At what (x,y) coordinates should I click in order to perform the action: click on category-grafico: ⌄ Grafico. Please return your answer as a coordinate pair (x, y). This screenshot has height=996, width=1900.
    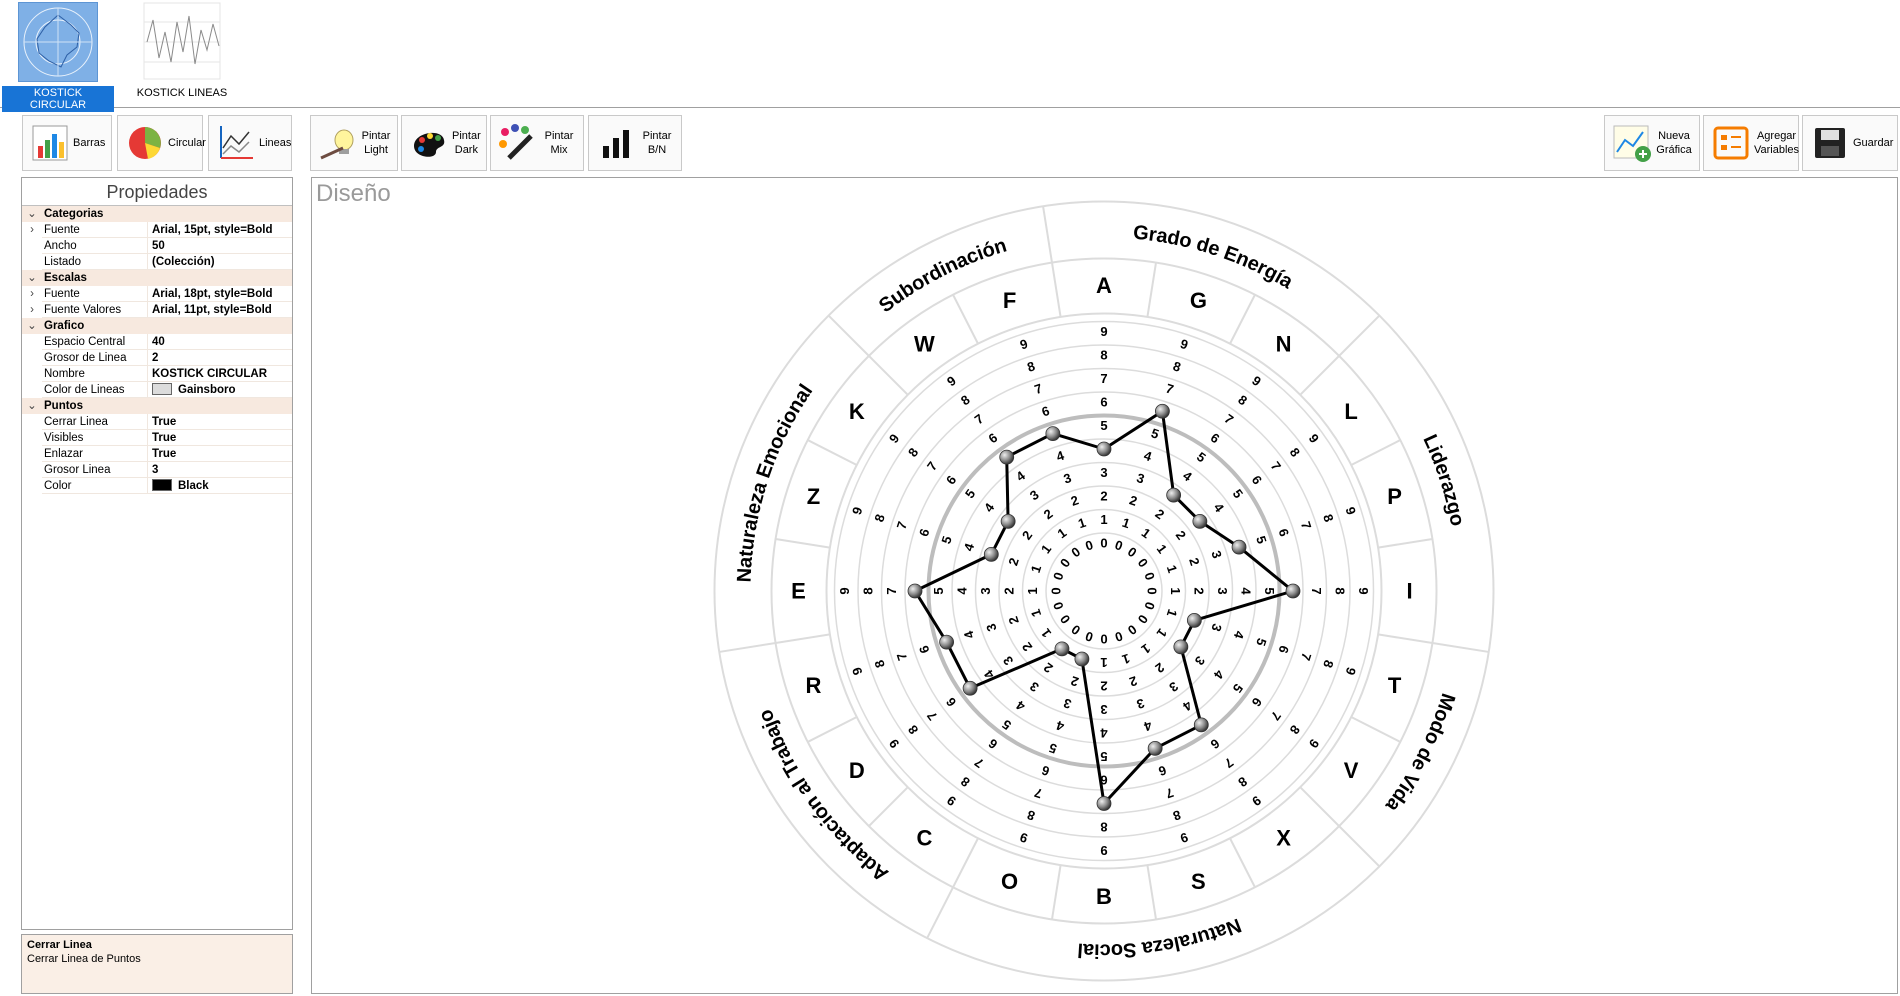
    Looking at the image, I should click on (157, 326).